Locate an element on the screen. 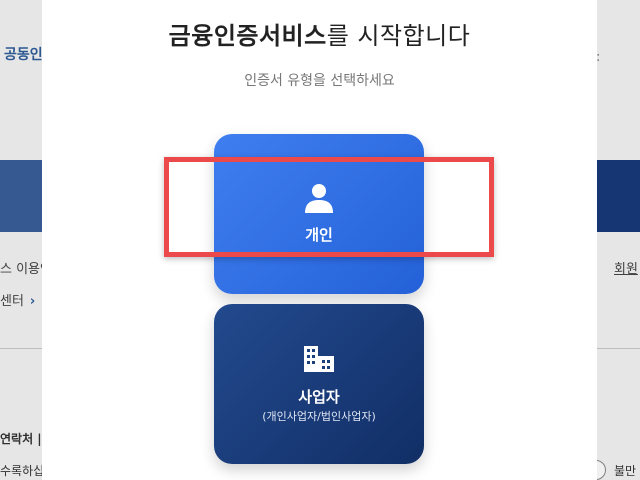 The width and height of the screenshot is (640, 480). modal-title-strong: 금융인증서비스 is located at coordinates (247, 36).